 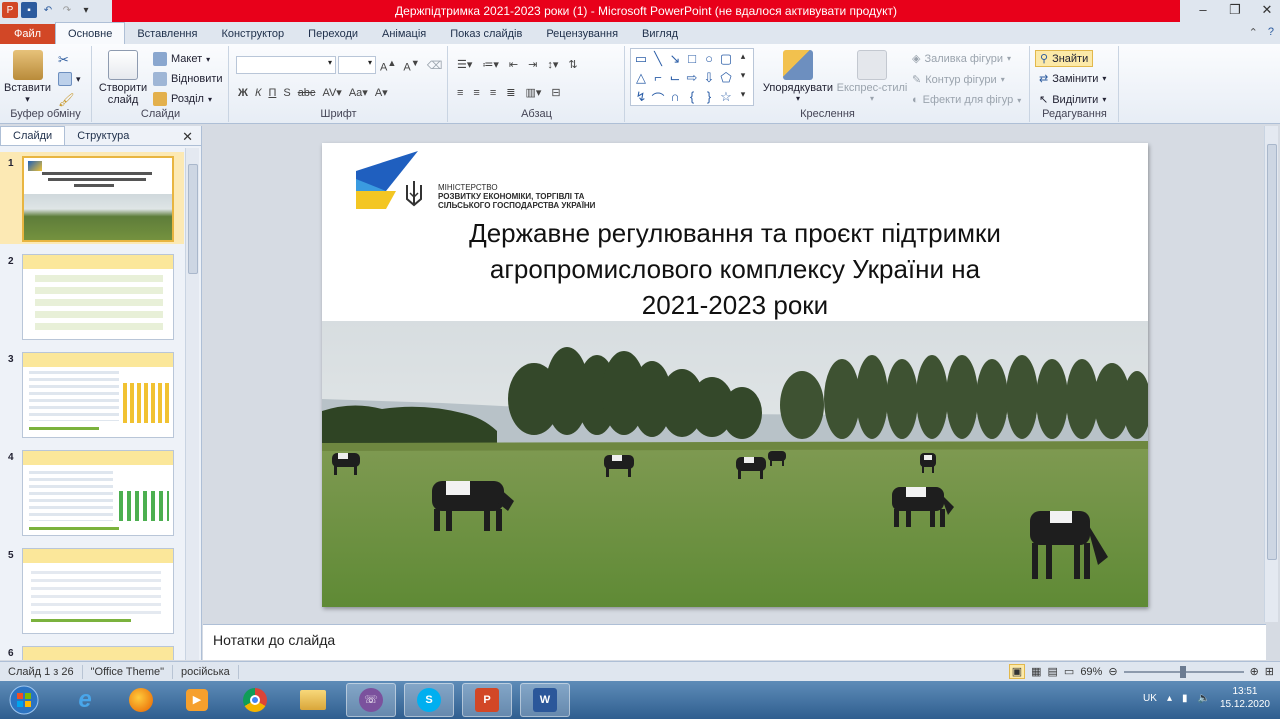 I want to click on decrease-indent-icon: ⇤, so click(x=513, y=64).